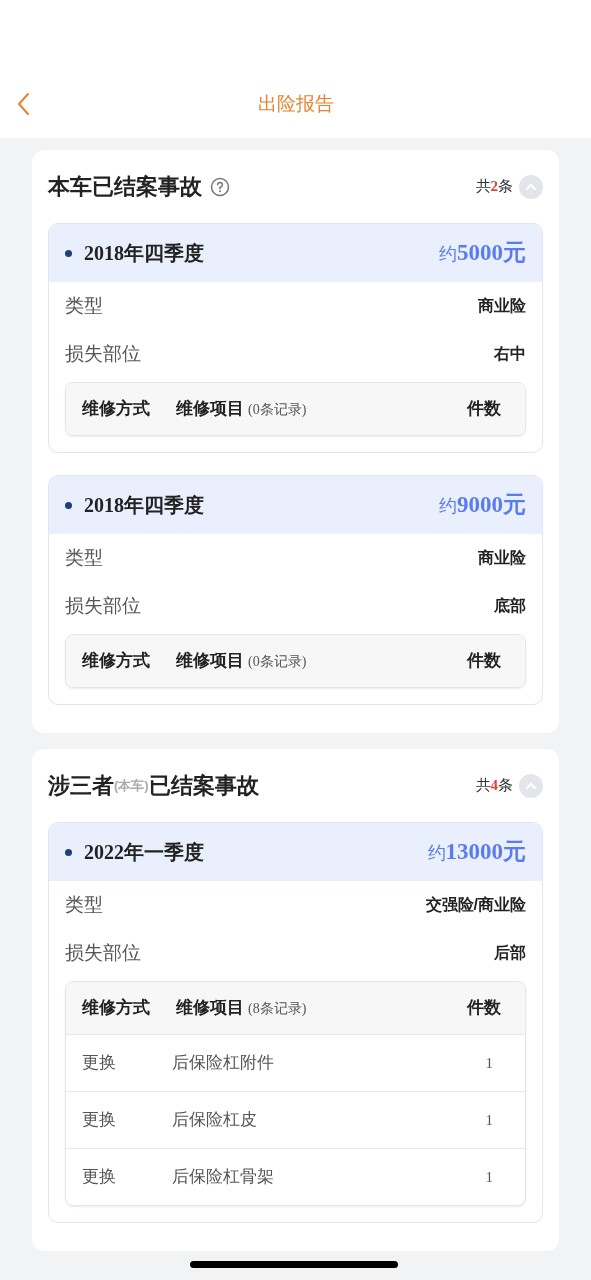 The width and height of the screenshot is (591, 1280). I want to click on accident-amount: 9000元, so click(491, 504).